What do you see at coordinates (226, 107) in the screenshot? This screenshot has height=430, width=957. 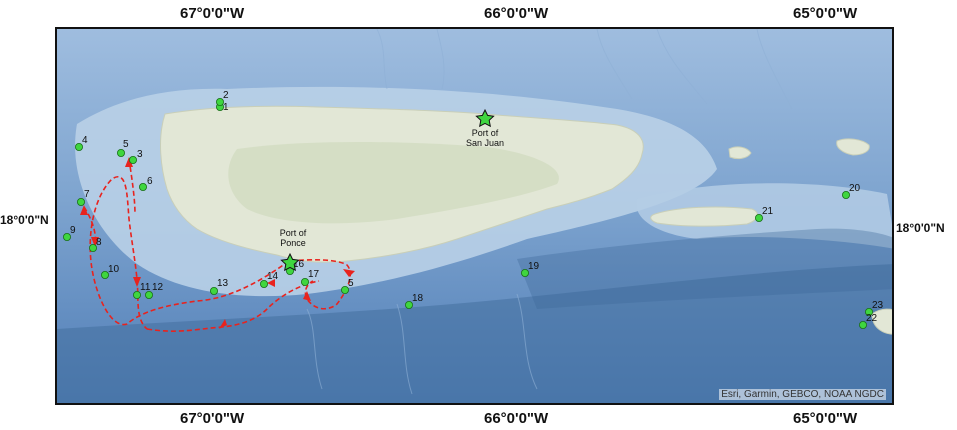 I see `station-label-1: 1` at bounding box center [226, 107].